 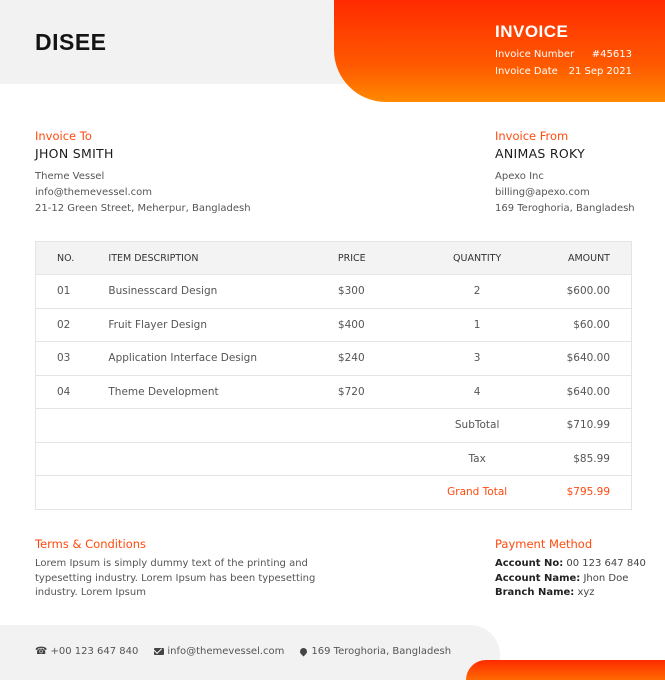 I want to click on account-number-label: Account No:, so click(x=529, y=563).